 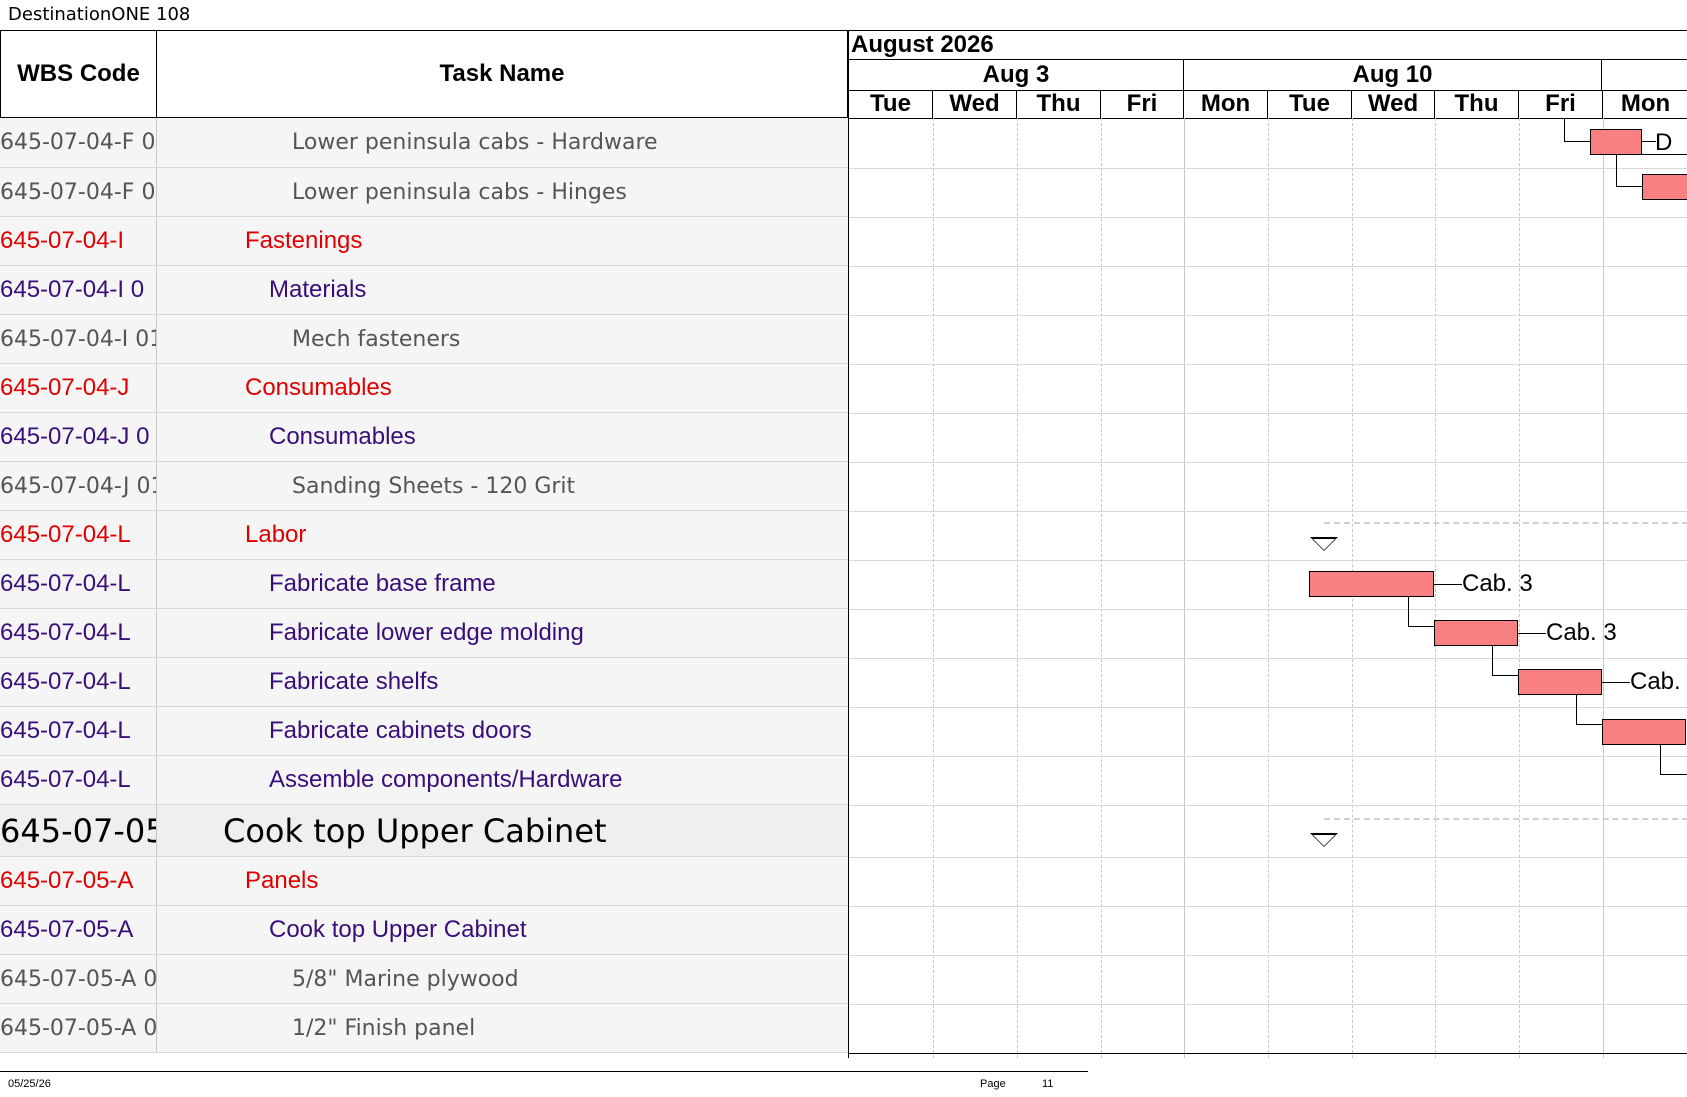 I want to click on task-name-cell: Fabricate base frame, so click(x=502, y=584).